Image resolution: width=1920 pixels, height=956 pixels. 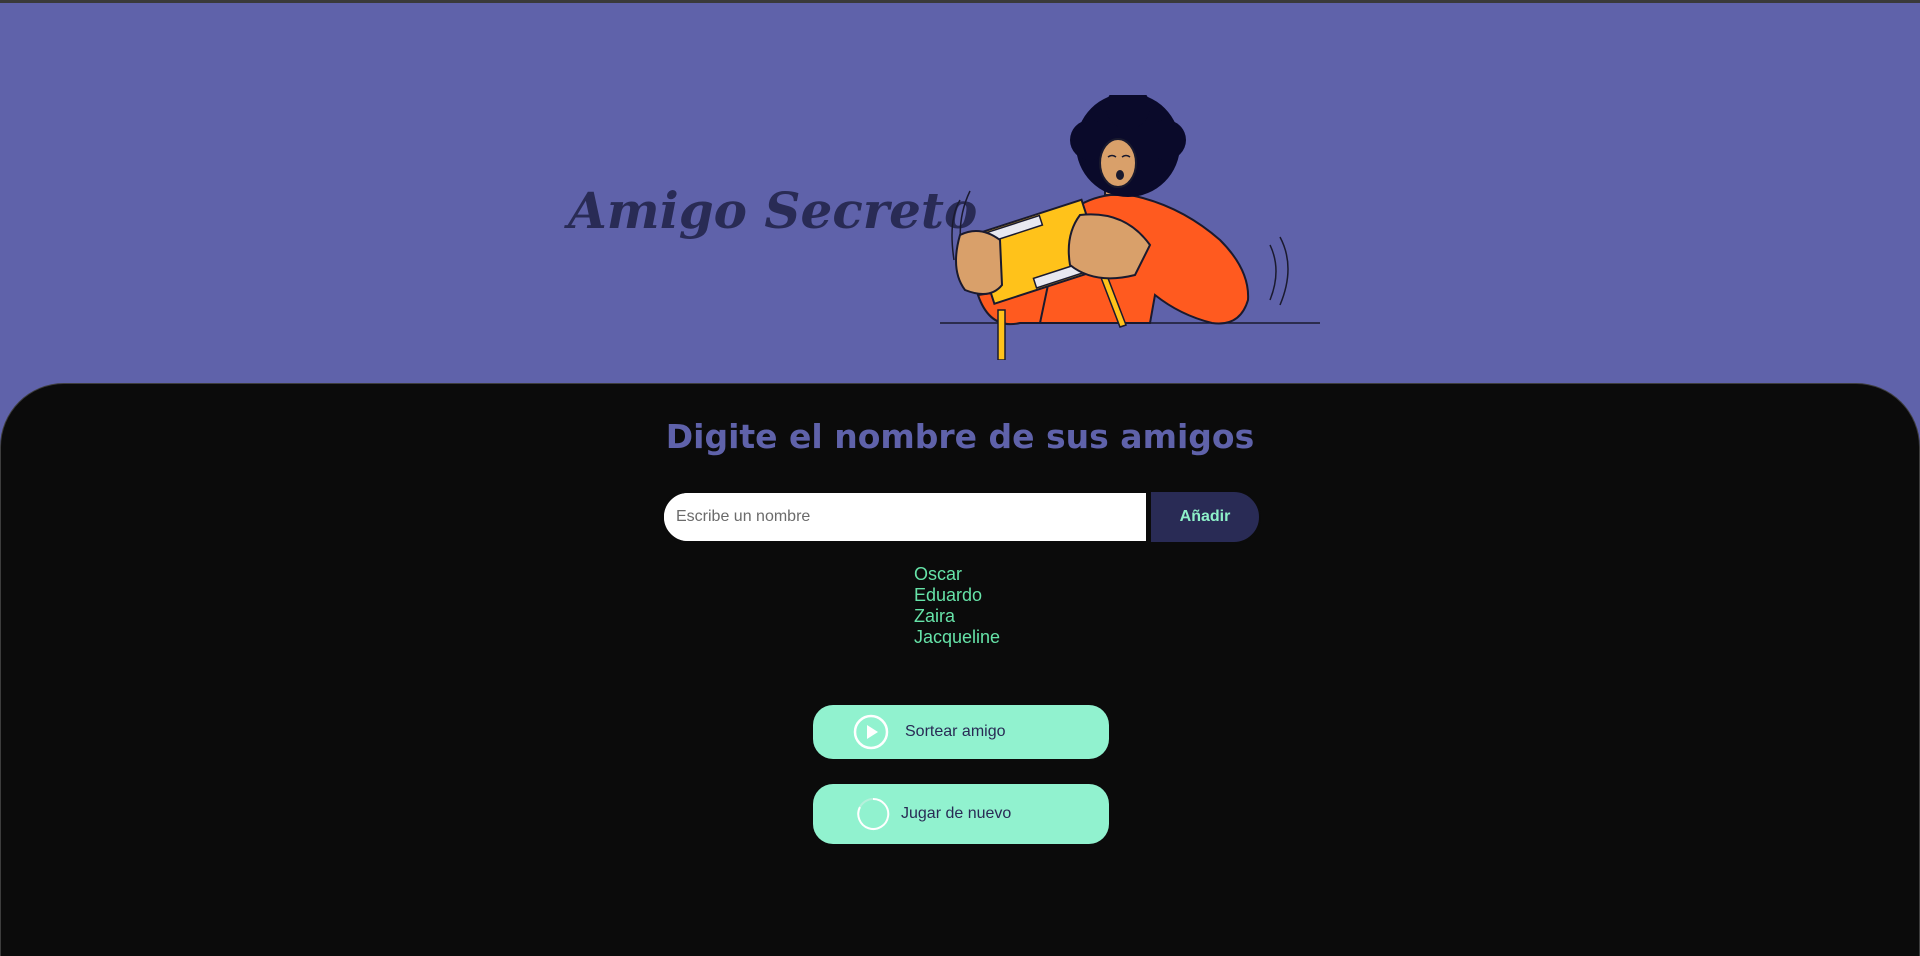 What do you see at coordinates (957, 606) in the screenshot?
I see `friends-list: Oscar Eduardo Zaira Jacqueline` at bounding box center [957, 606].